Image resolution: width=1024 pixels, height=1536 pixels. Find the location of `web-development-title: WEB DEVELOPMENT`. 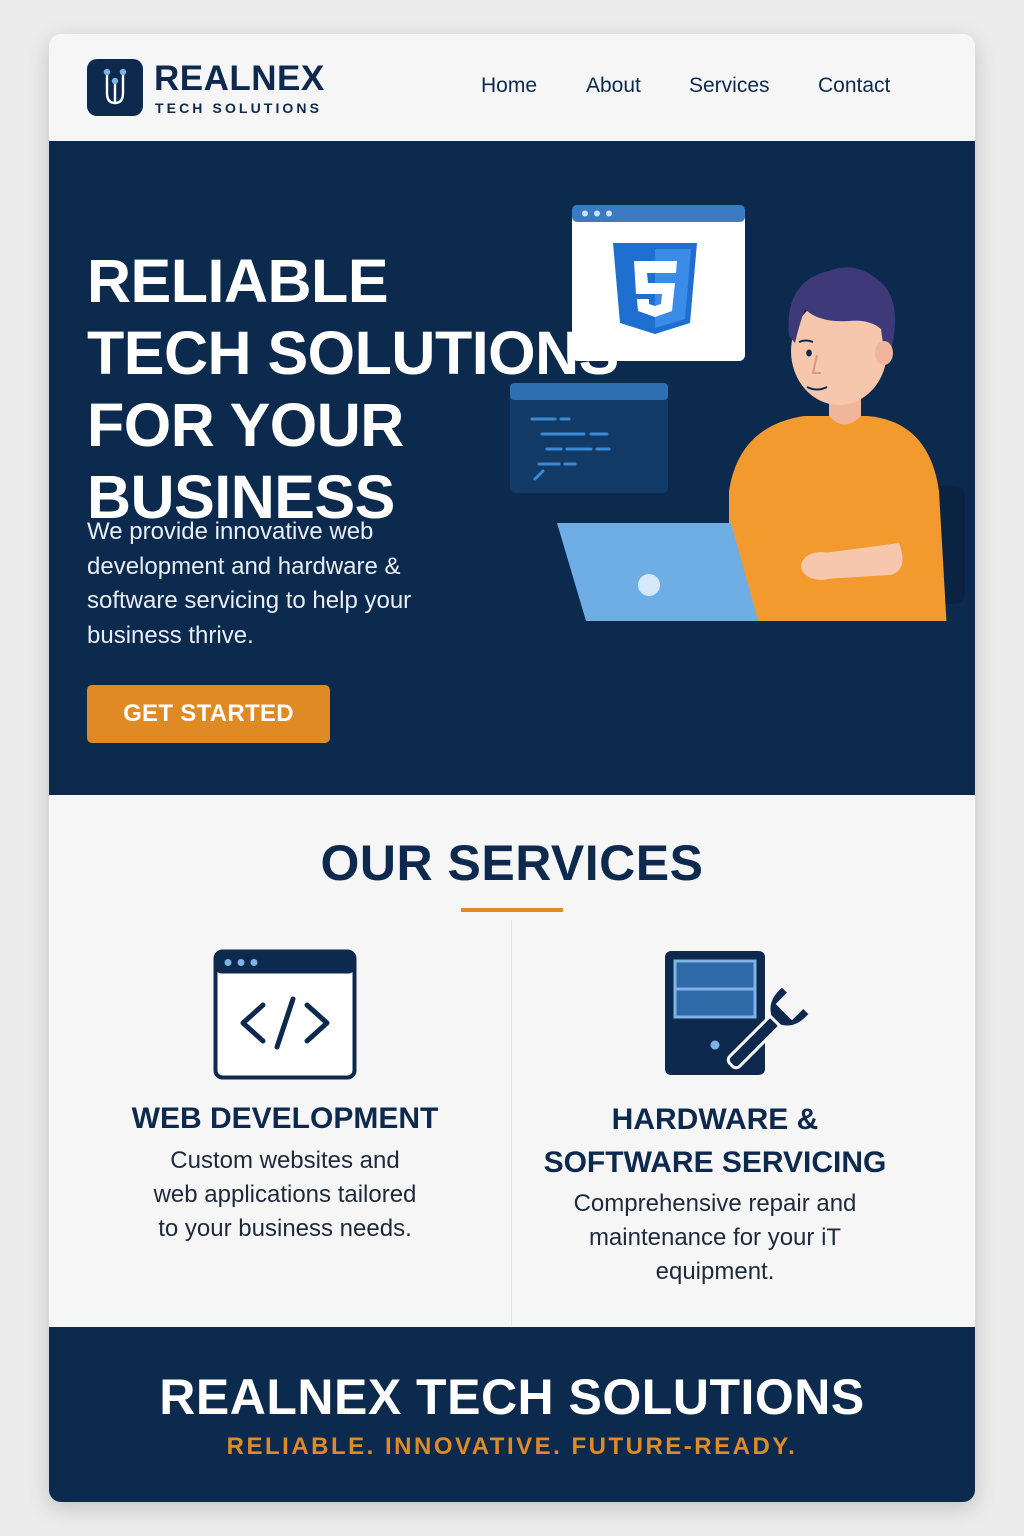

web-development-title: WEB DEVELOPMENT is located at coordinates (285, 1118).